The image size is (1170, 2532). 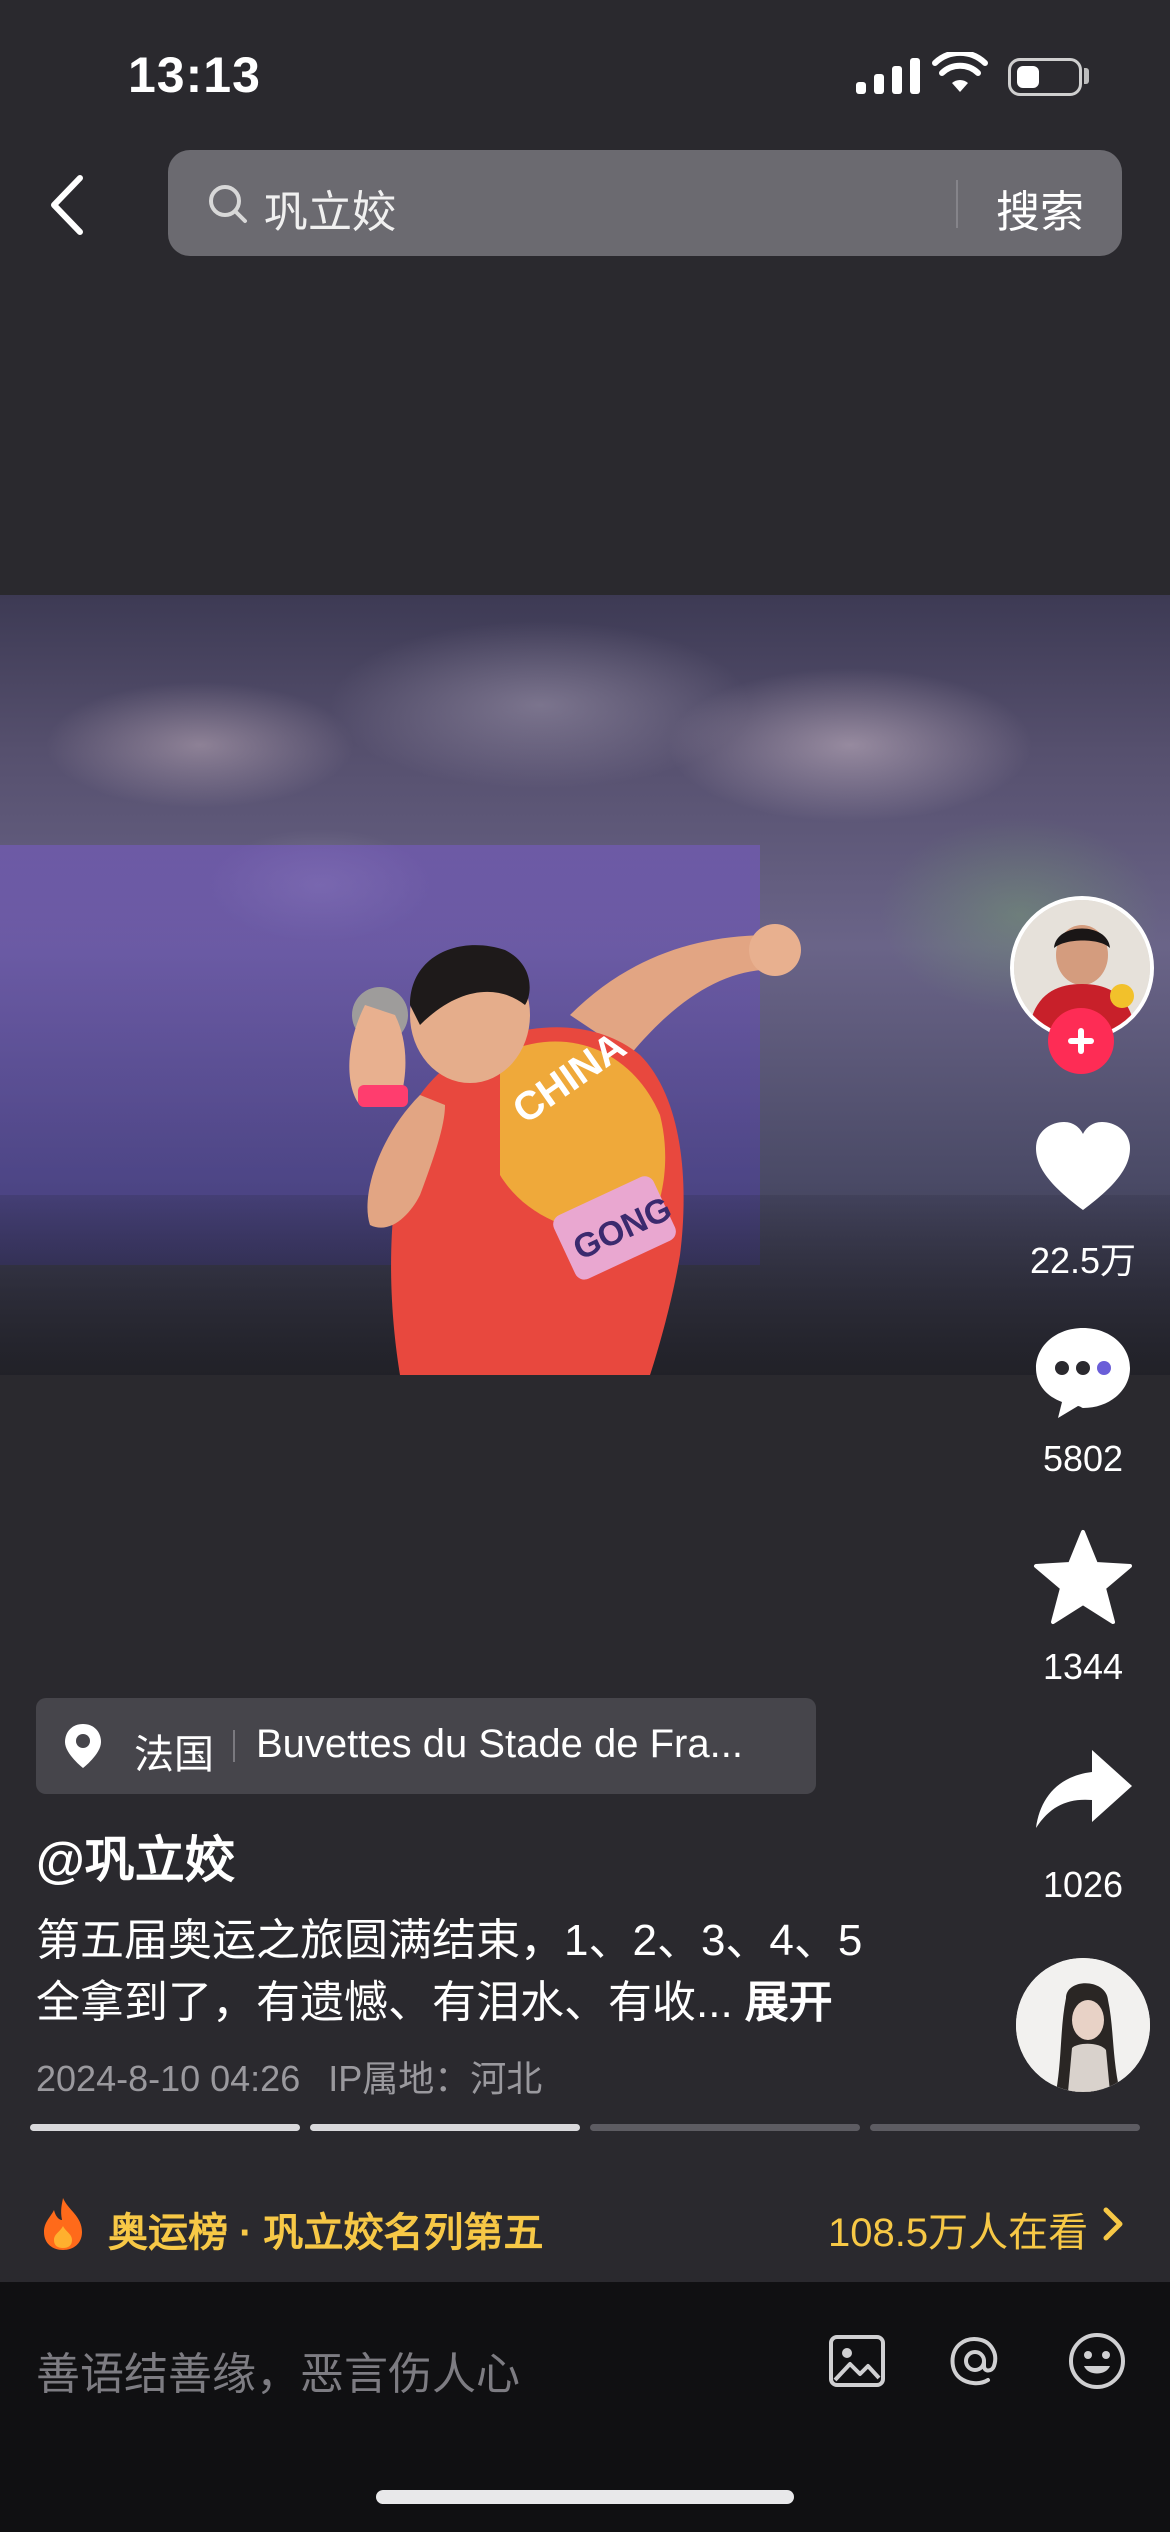 What do you see at coordinates (174, 1755) in the screenshot?
I see `location-country: 法国` at bounding box center [174, 1755].